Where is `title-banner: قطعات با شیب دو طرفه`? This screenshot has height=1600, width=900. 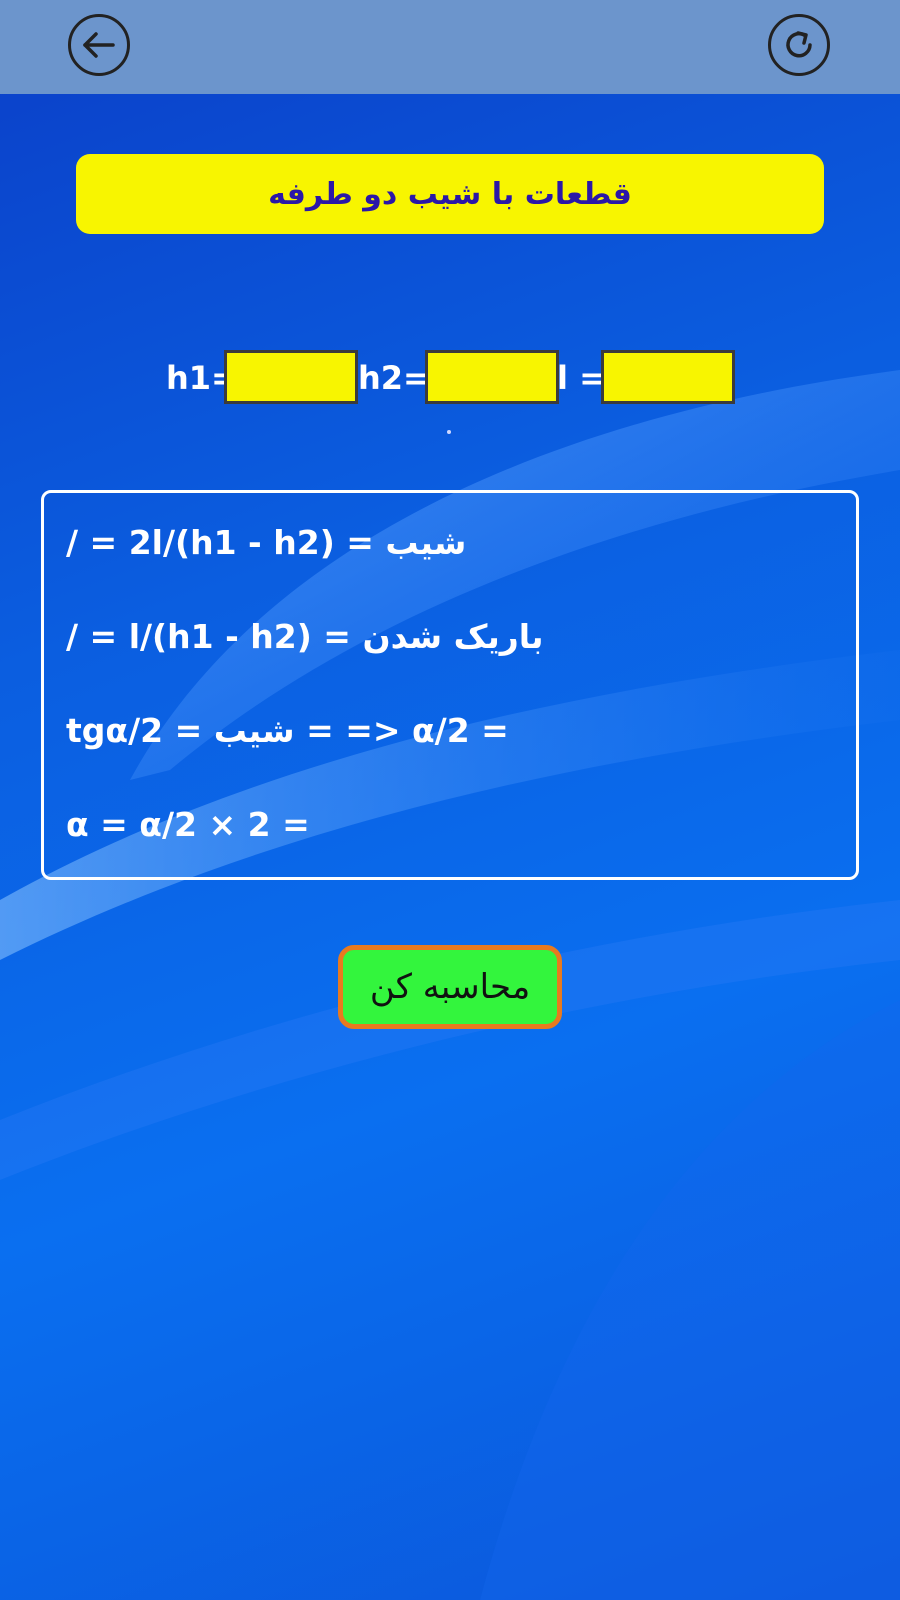 title-banner: قطعات با شیب دو طرفه is located at coordinates (450, 194).